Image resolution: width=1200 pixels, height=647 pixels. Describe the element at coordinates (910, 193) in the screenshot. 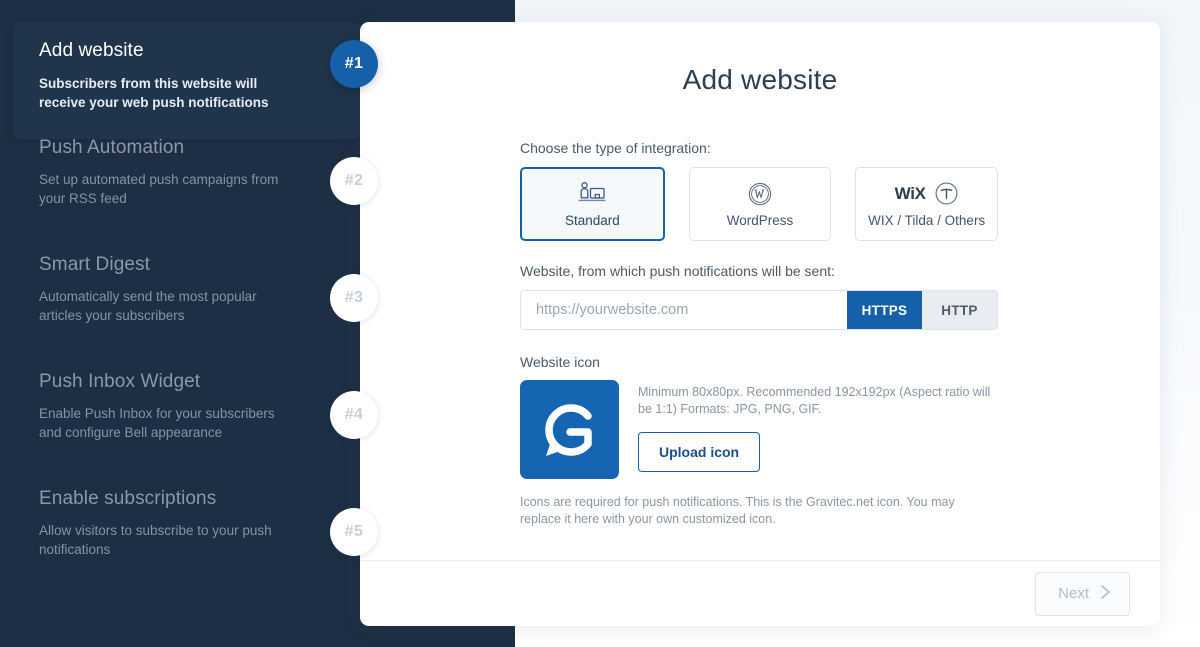

I see `wix-logo-text: WiX` at that location.